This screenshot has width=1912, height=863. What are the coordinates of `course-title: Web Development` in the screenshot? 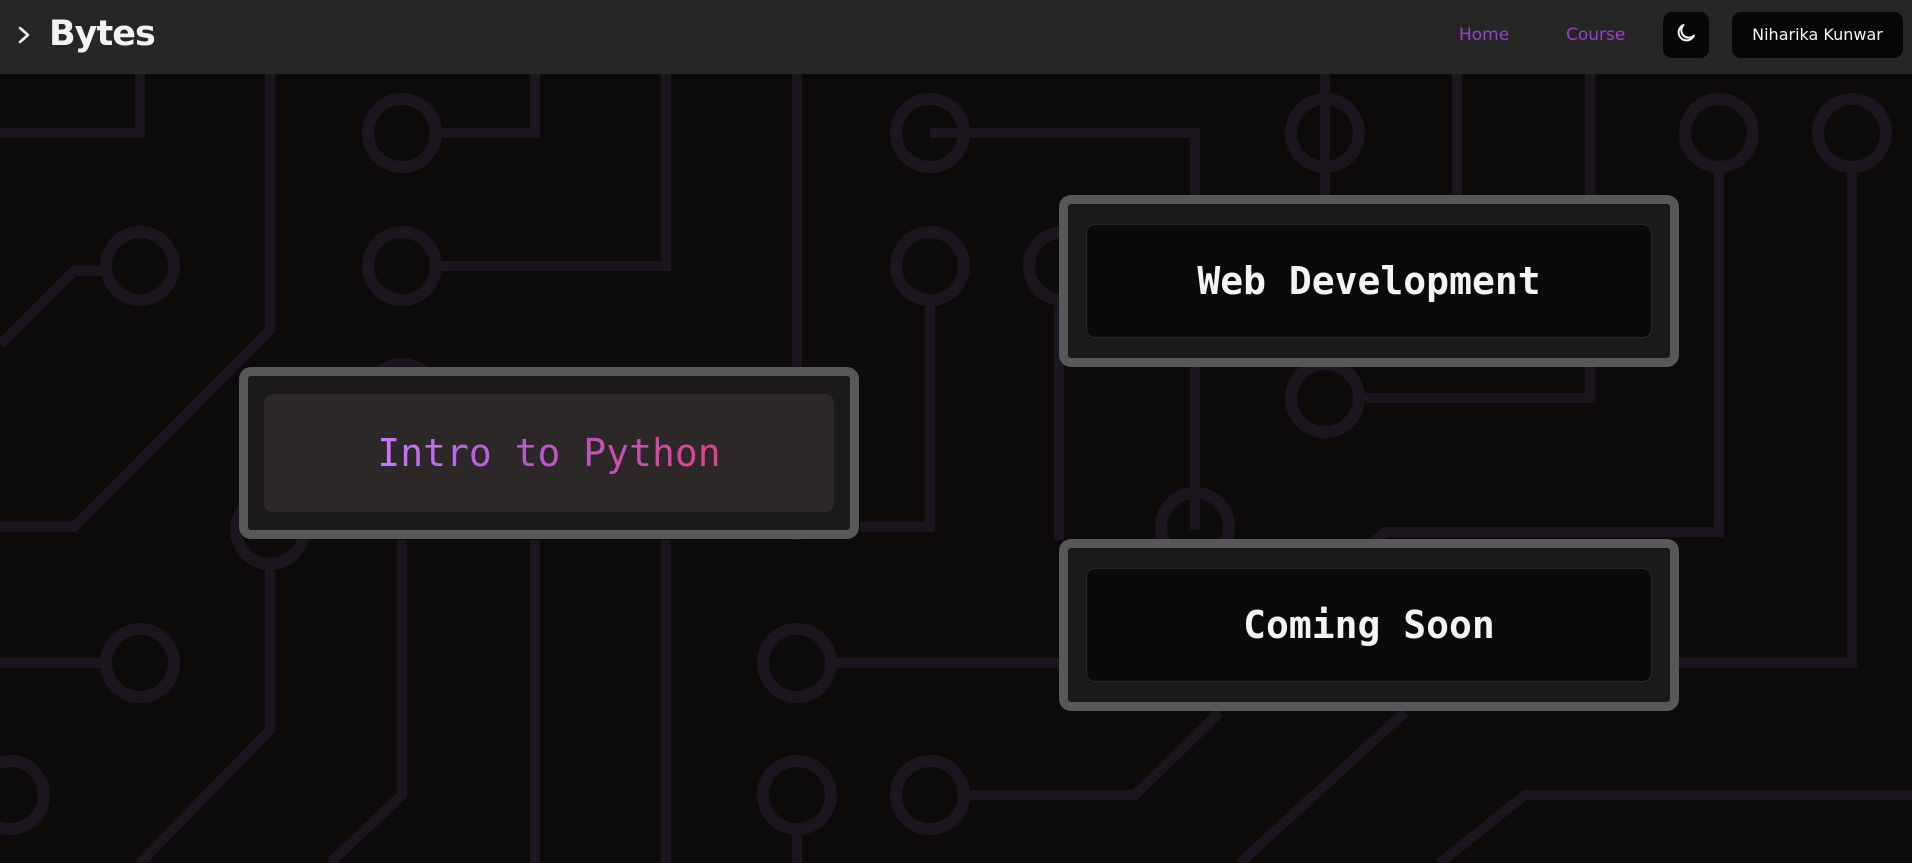 It's located at (1369, 281).